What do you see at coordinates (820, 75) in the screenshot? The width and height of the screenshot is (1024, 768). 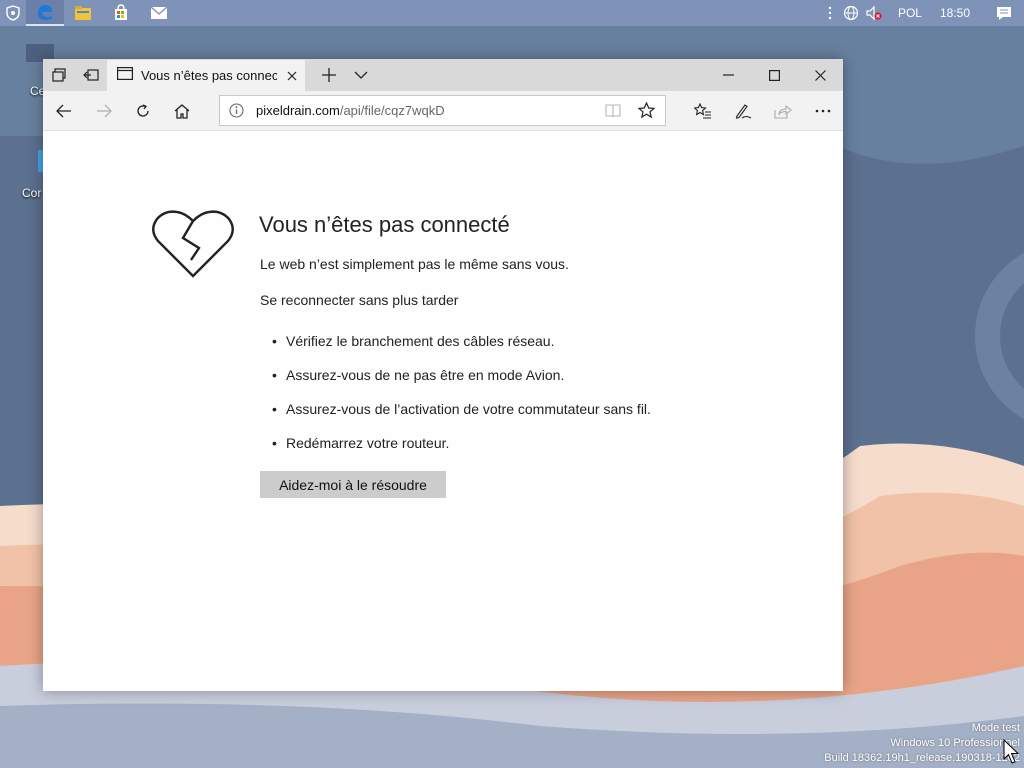 I see `close-window-icon` at bounding box center [820, 75].